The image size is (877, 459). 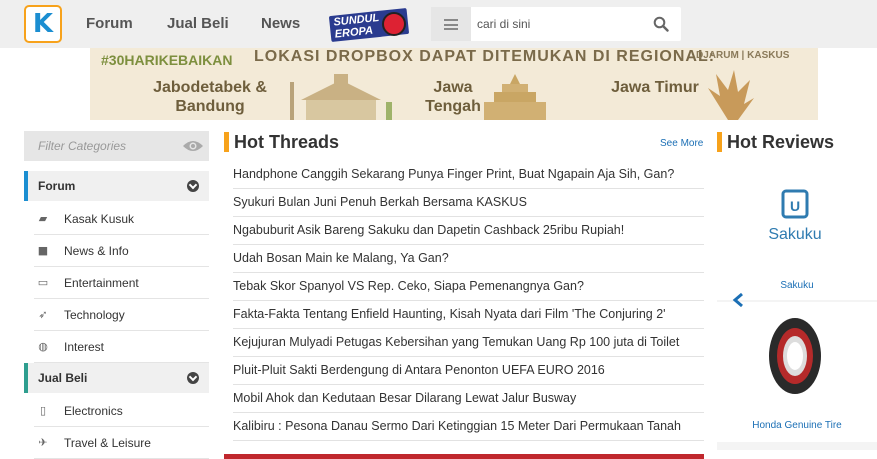 I want to click on top-header: K Forum Jual Beli News SUNDUL EROPA, so click(x=438, y=24).